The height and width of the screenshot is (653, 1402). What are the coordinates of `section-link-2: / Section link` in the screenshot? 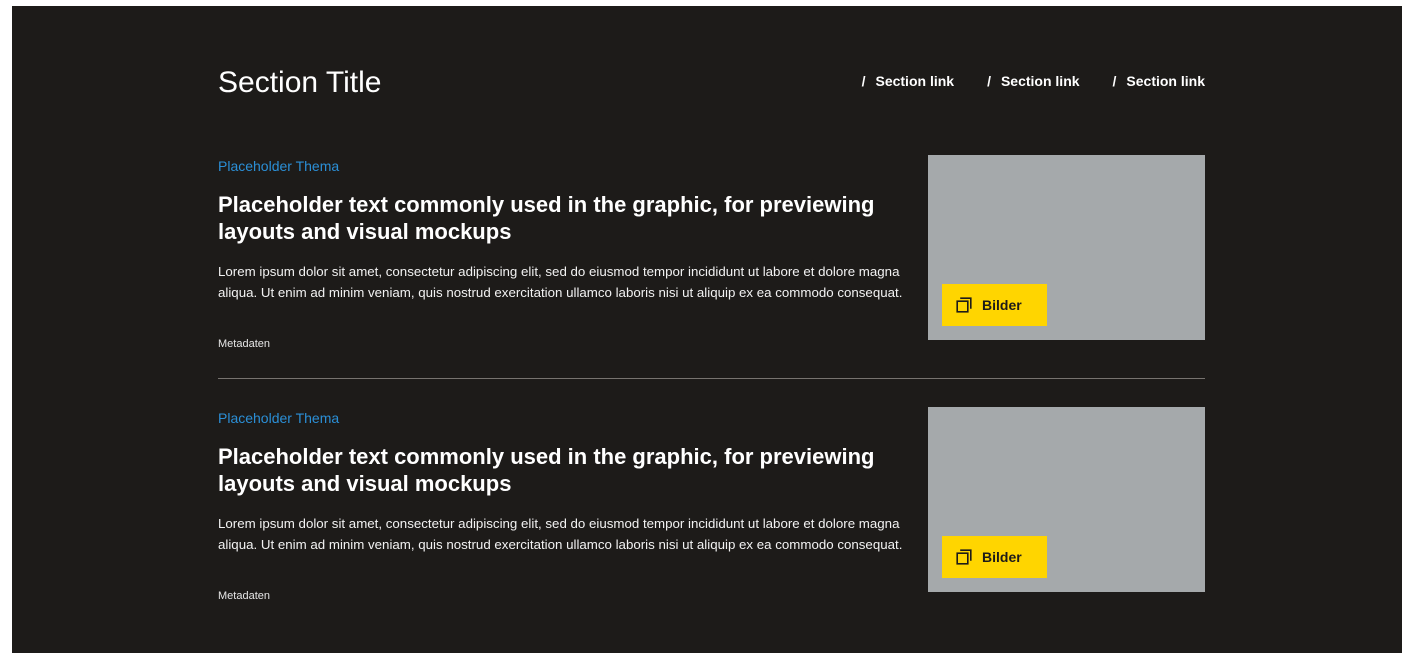 It's located at (1033, 81).